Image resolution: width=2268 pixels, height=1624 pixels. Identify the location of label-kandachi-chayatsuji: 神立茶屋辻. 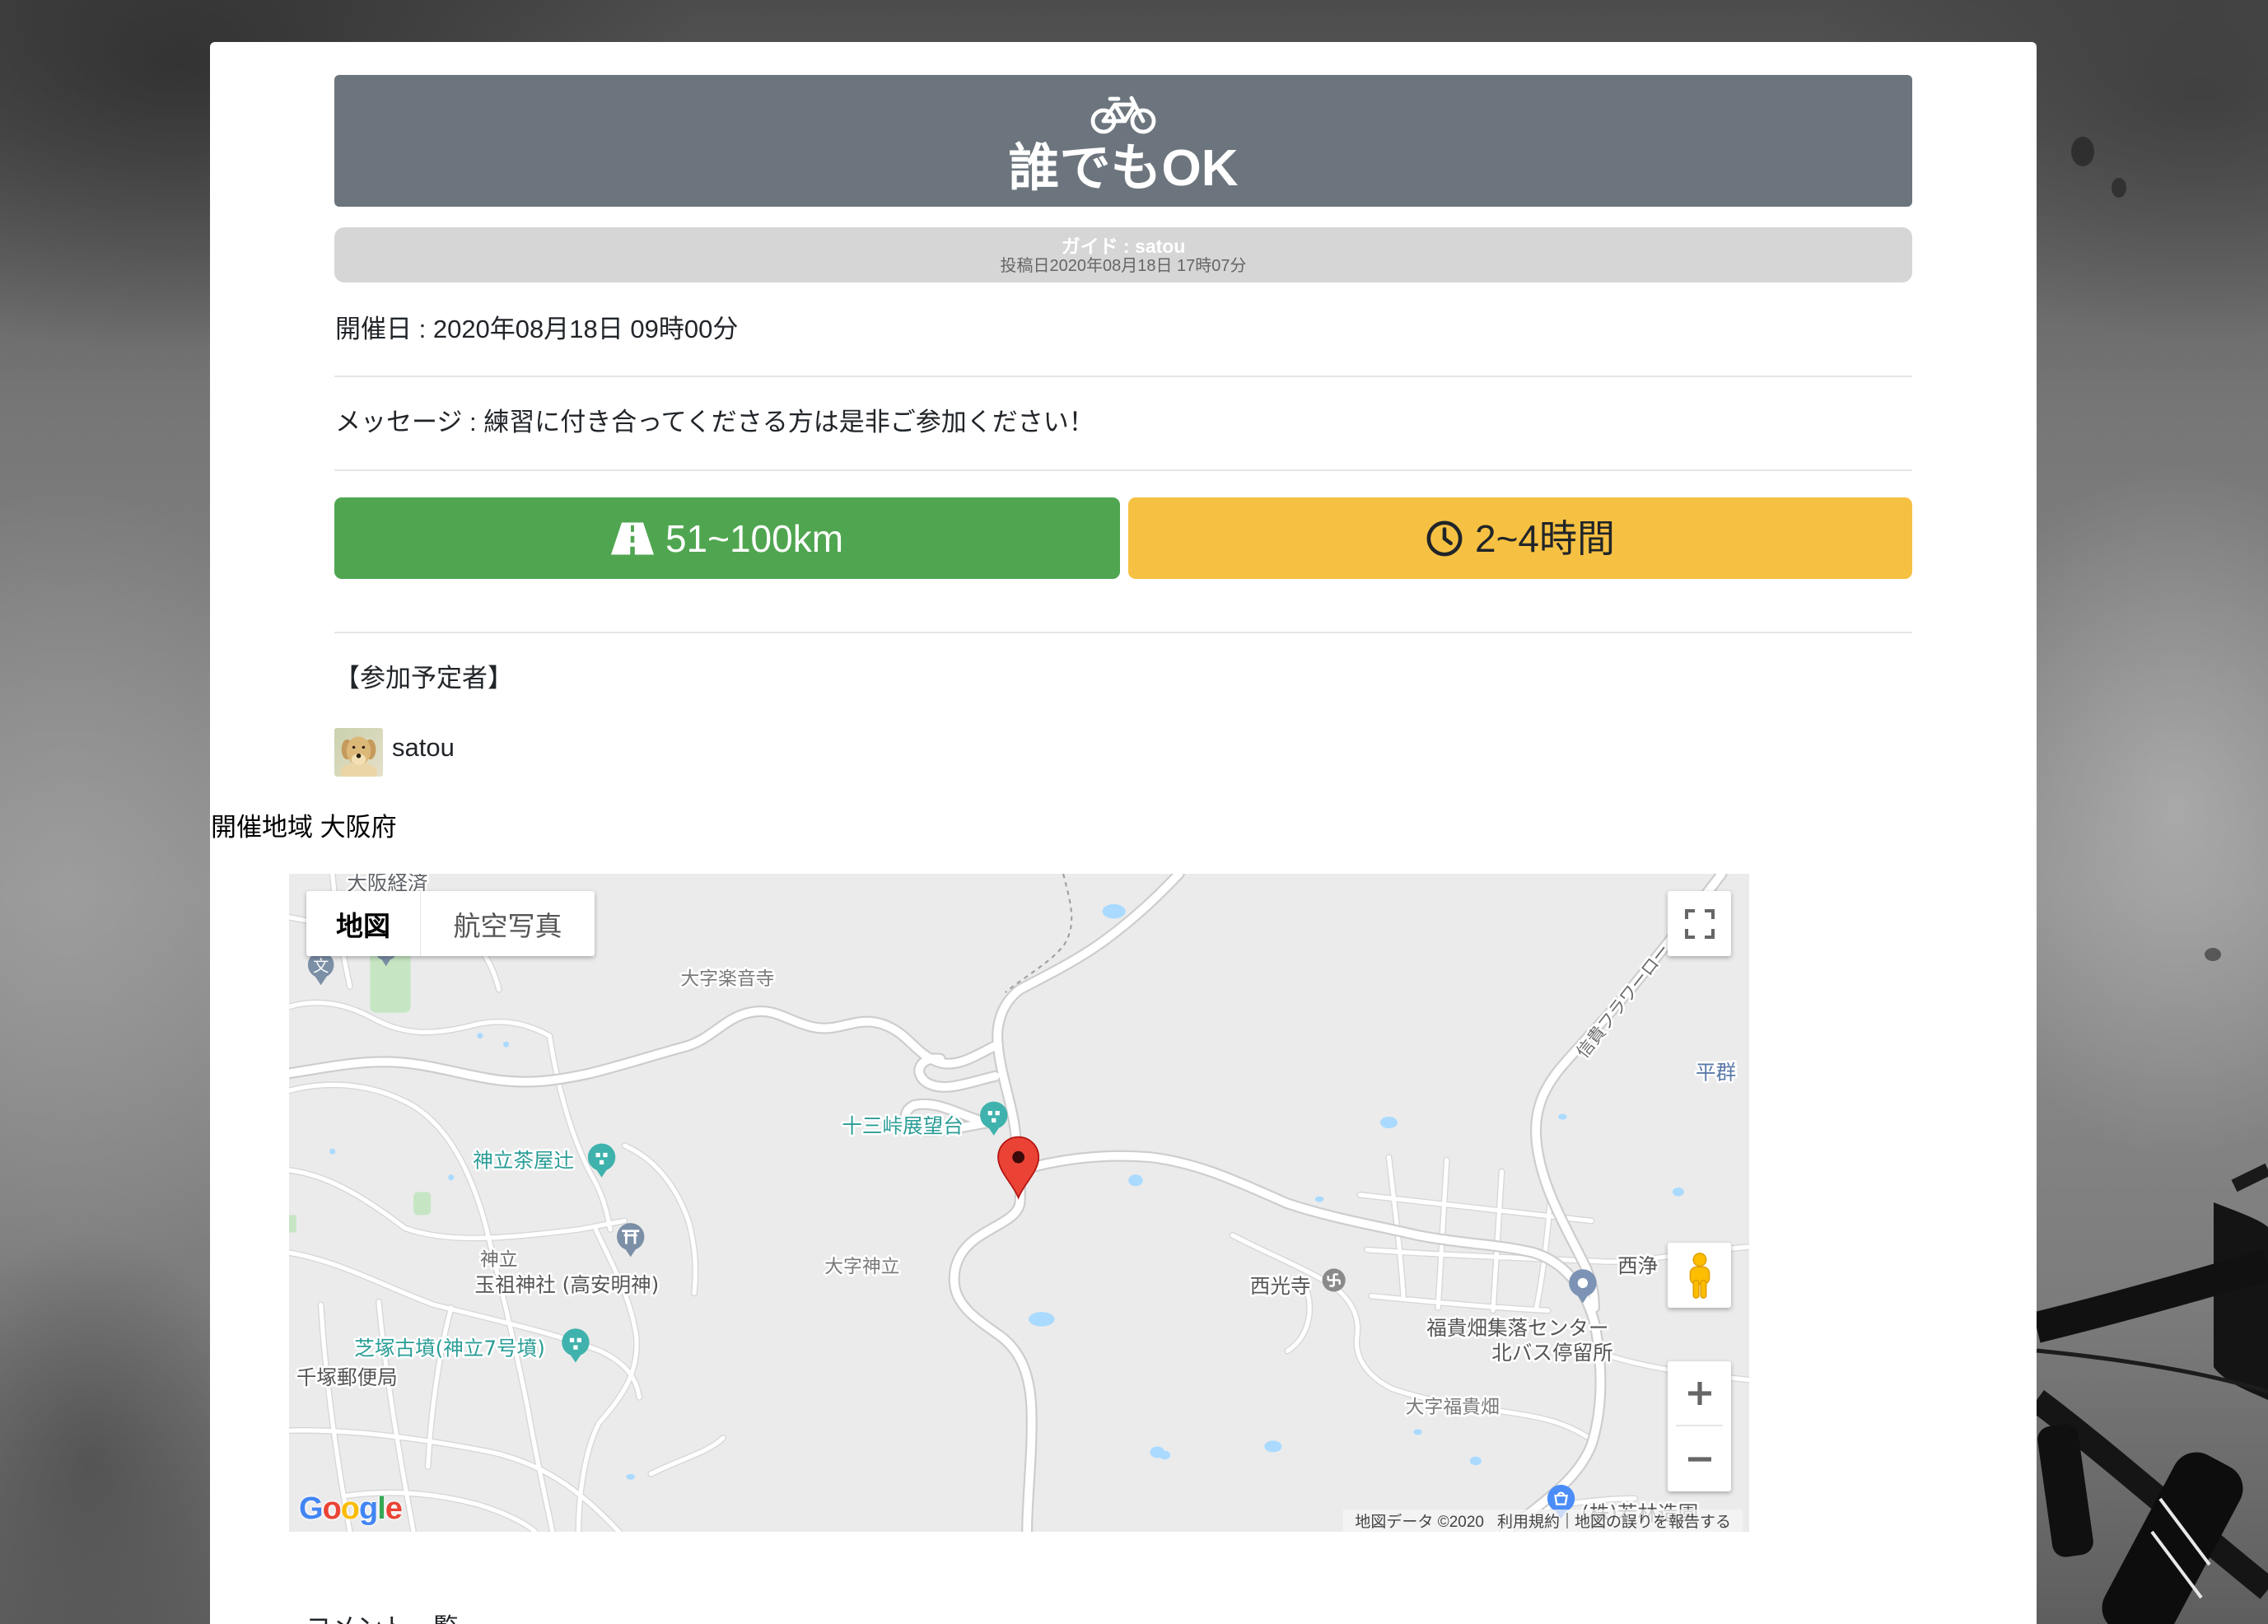
(523, 1160).